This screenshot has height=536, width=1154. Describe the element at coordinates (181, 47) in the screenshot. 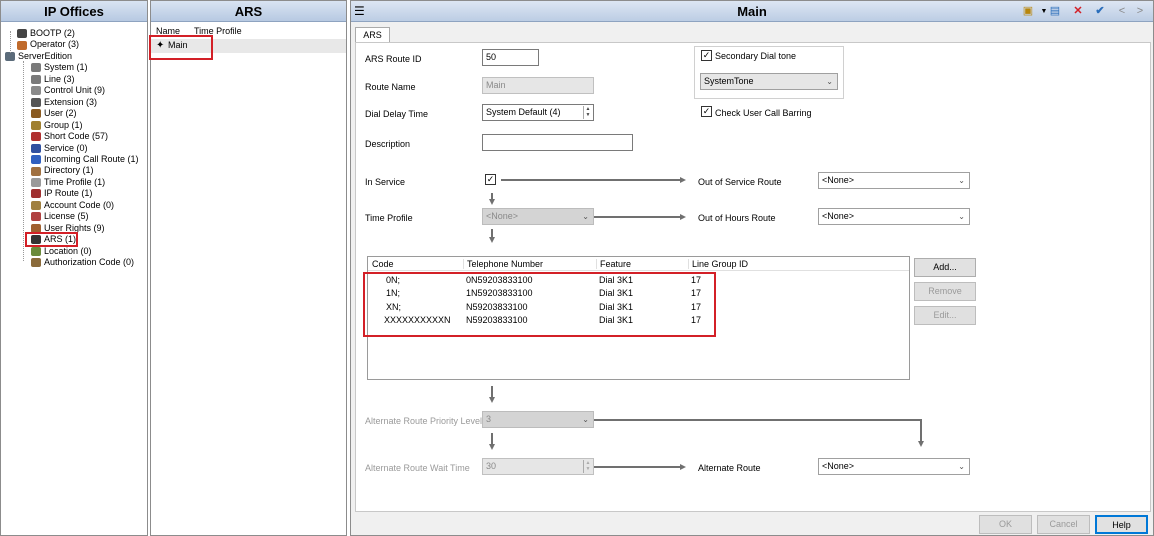

I see `main-highlight-box` at that location.